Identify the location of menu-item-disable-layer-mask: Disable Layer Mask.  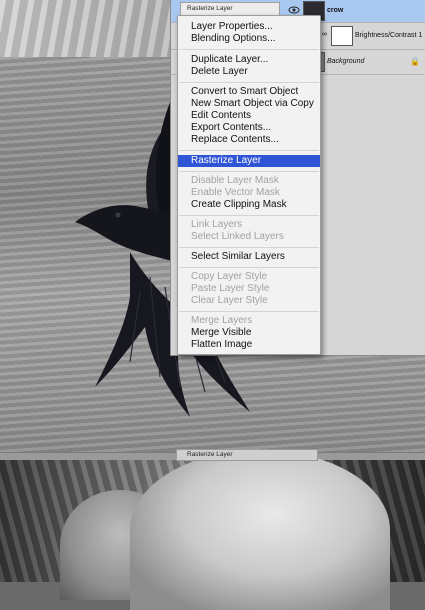
(235, 180).